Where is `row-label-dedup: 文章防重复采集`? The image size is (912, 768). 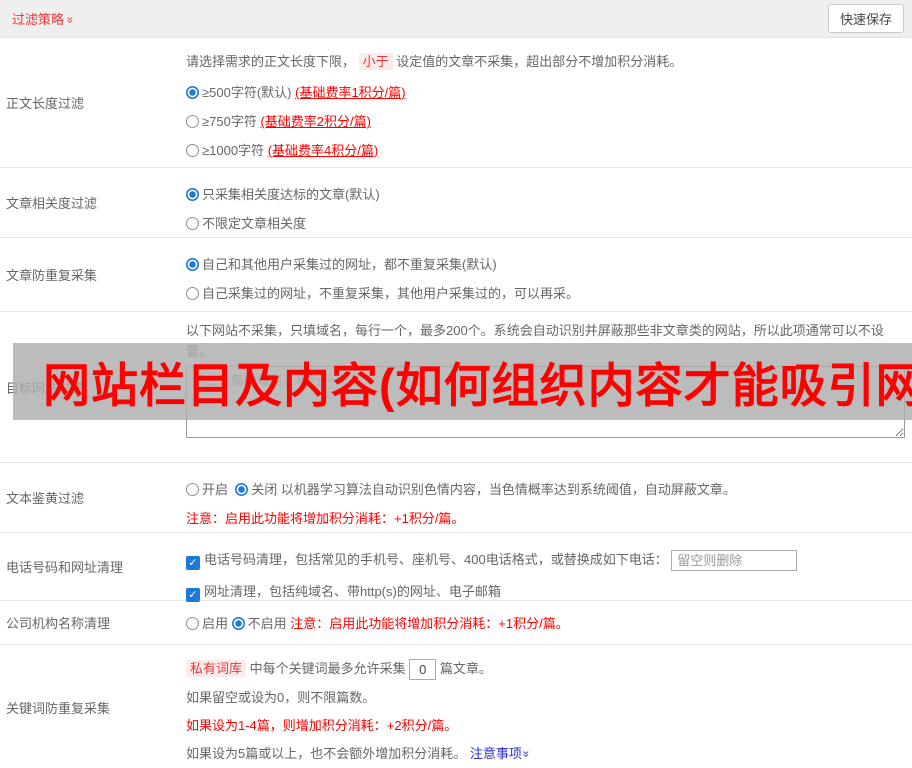
row-label-dedup: 文章防重复采集 is located at coordinates (52, 275).